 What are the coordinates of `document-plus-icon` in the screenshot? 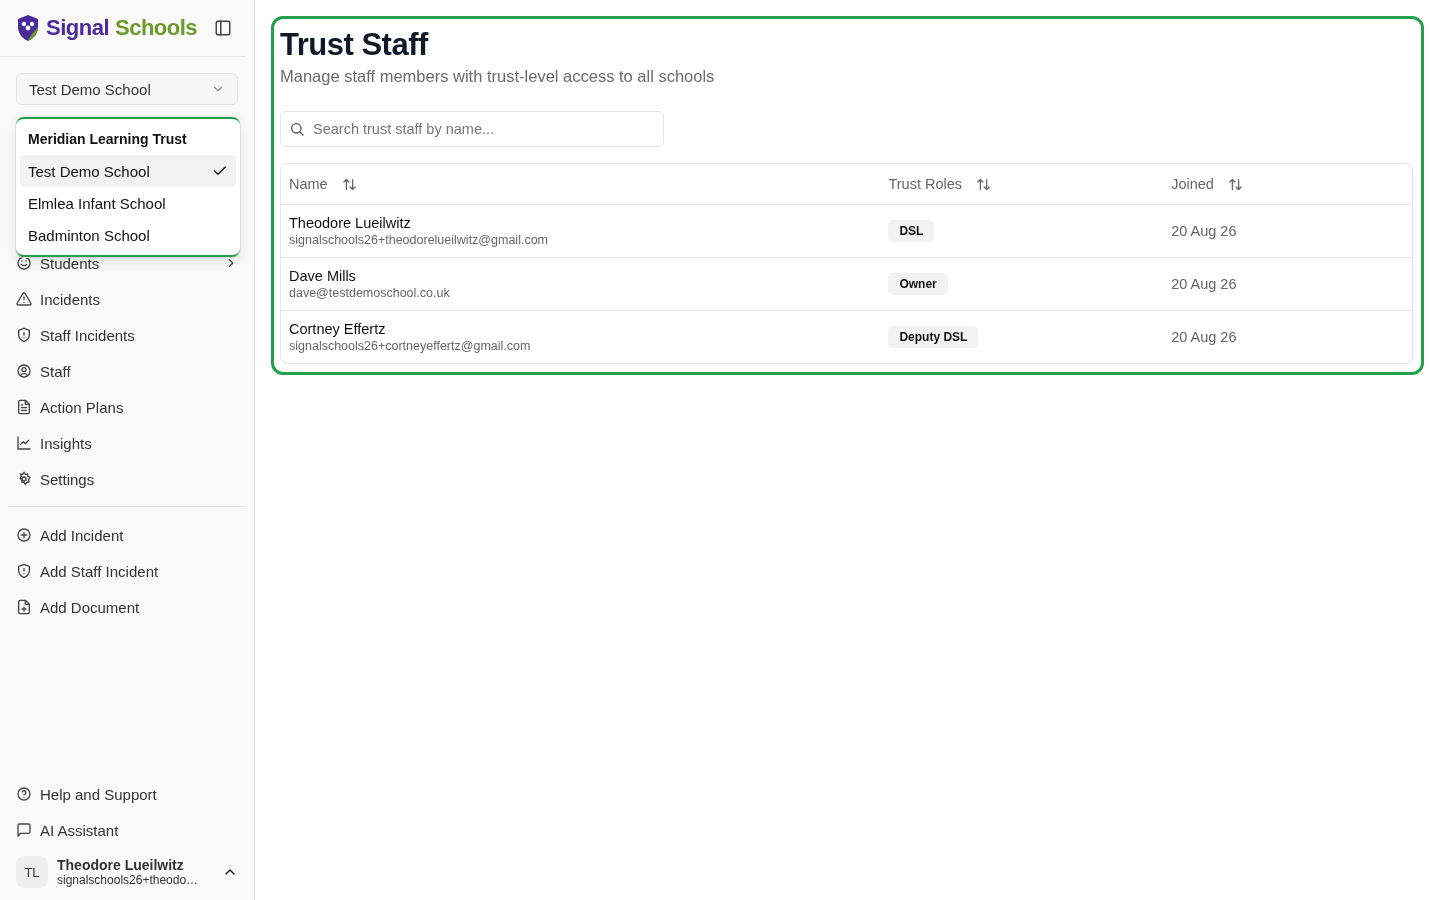 It's located at (24, 607).